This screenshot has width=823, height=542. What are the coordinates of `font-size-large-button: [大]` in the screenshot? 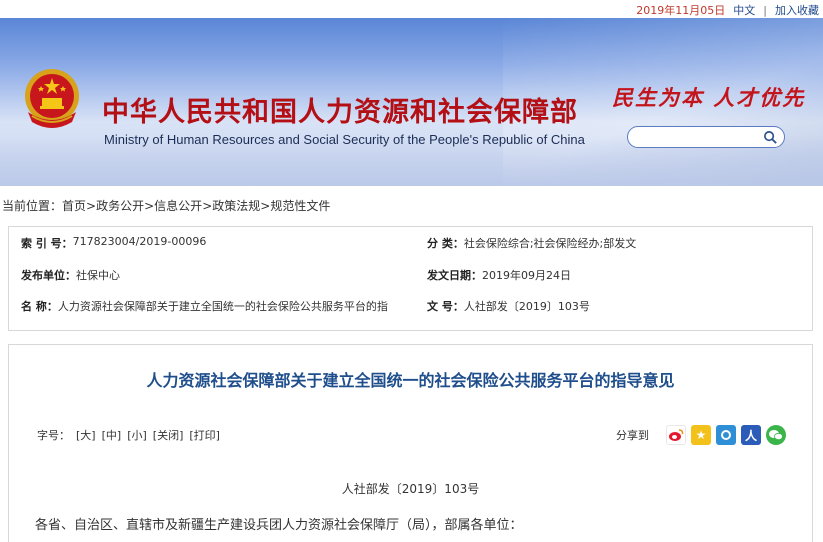 It's located at (86, 435).